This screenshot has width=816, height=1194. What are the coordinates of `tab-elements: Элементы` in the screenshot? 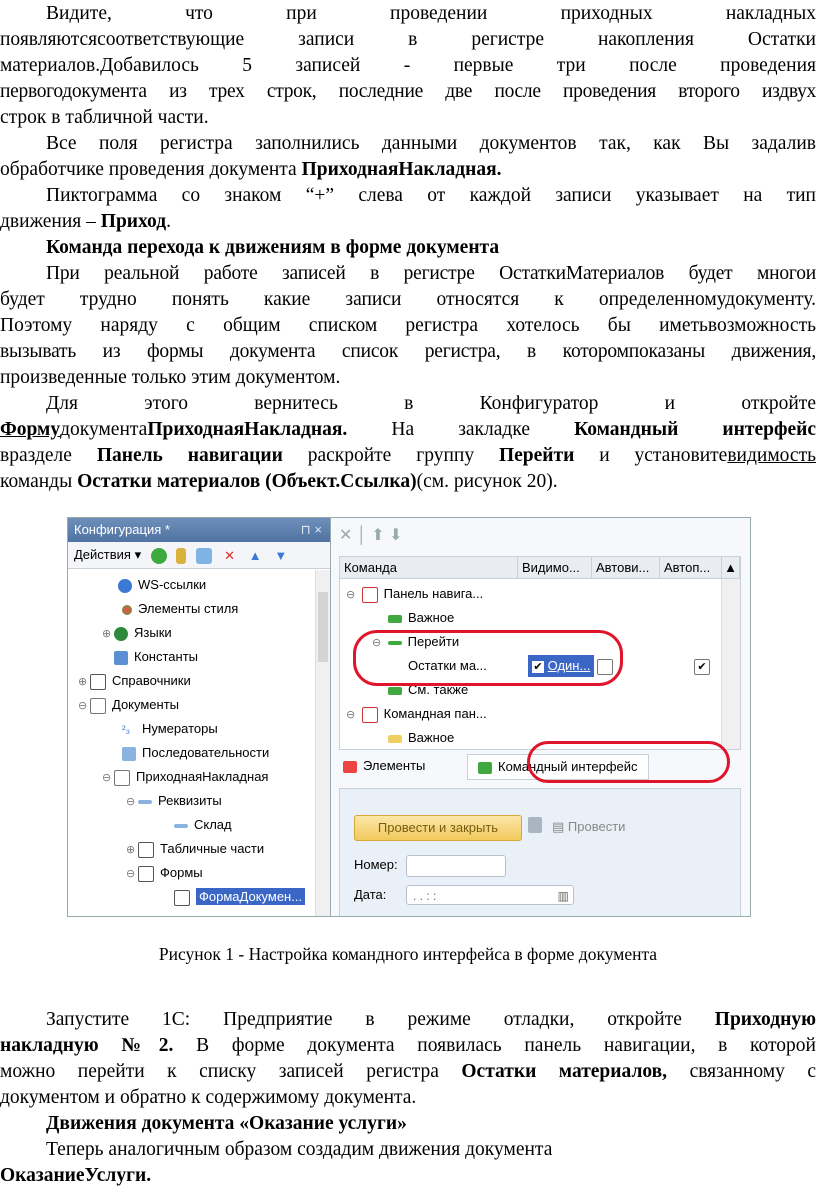 It's located at (384, 766).